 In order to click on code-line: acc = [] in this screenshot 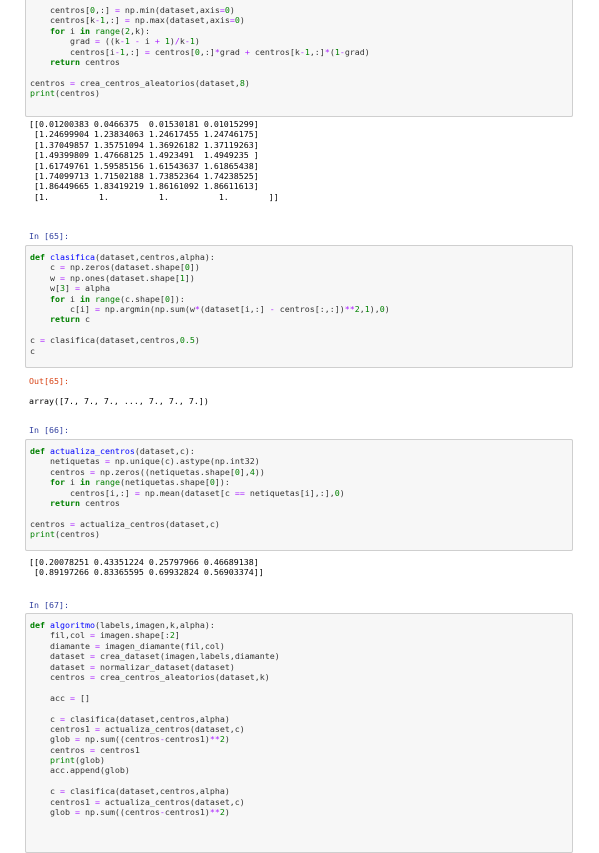, I will do `click(60, 697)`.